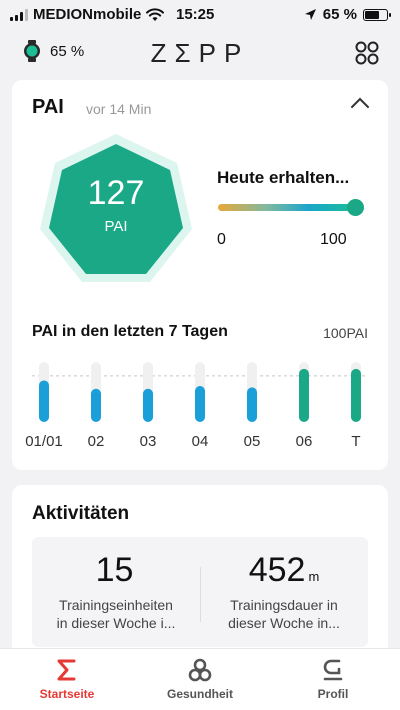  Describe the element at coordinates (221, 239) in the screenshot. I see `today-min-label: 0` at that location.